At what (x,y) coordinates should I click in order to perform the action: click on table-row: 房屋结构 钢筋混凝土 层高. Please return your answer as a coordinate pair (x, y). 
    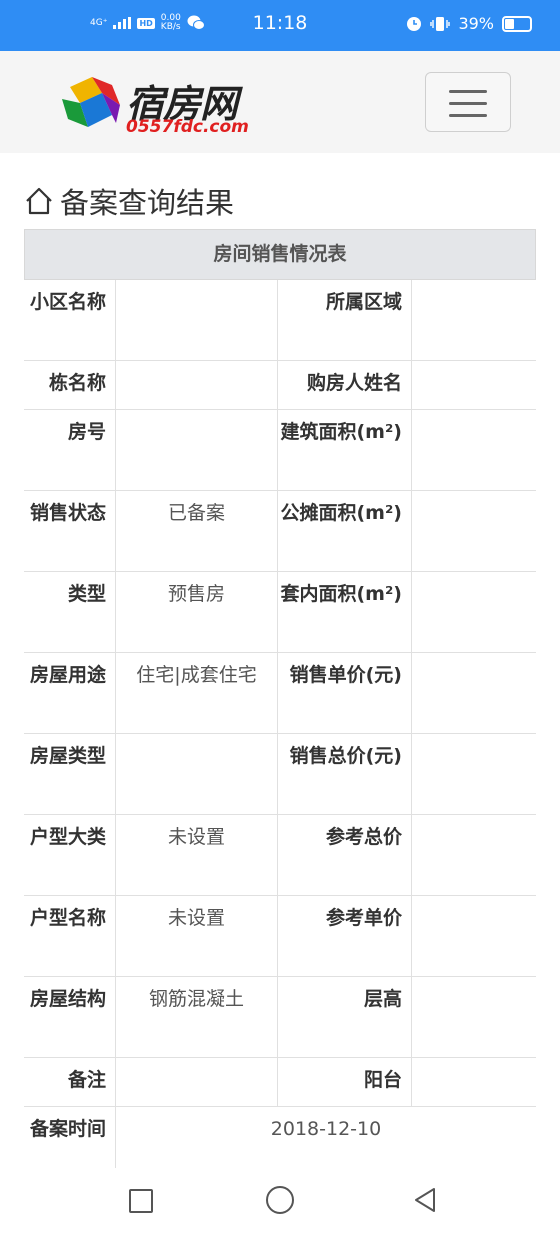
    Looking at the image, I should click on (280, 1017).